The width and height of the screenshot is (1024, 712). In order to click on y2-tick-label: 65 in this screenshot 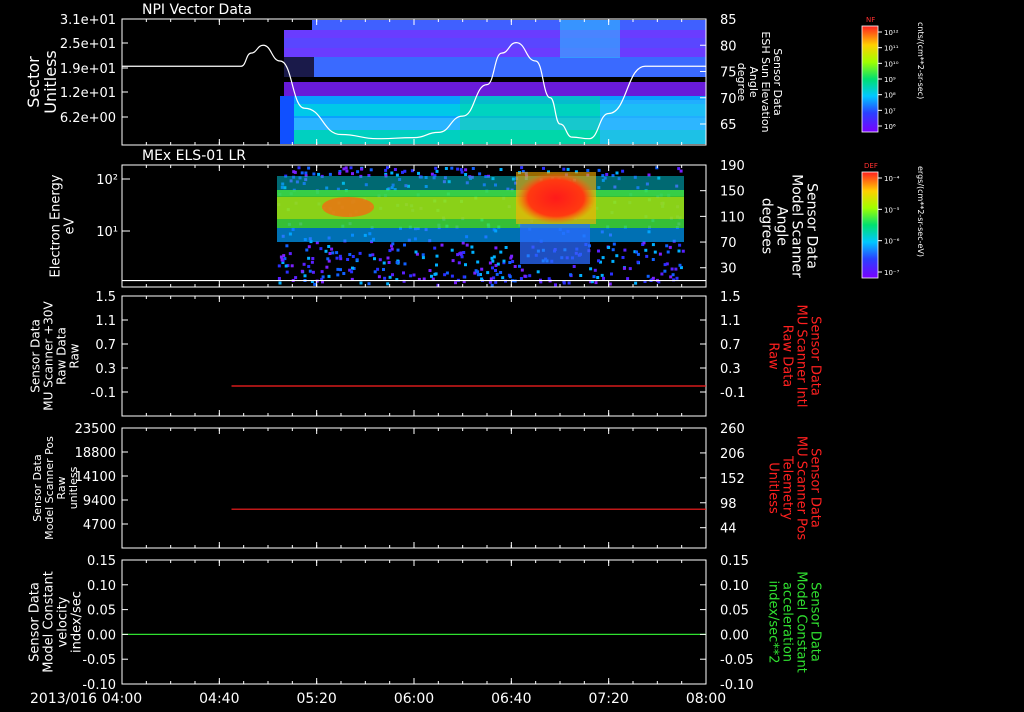, I will do `click(728, 125)`.